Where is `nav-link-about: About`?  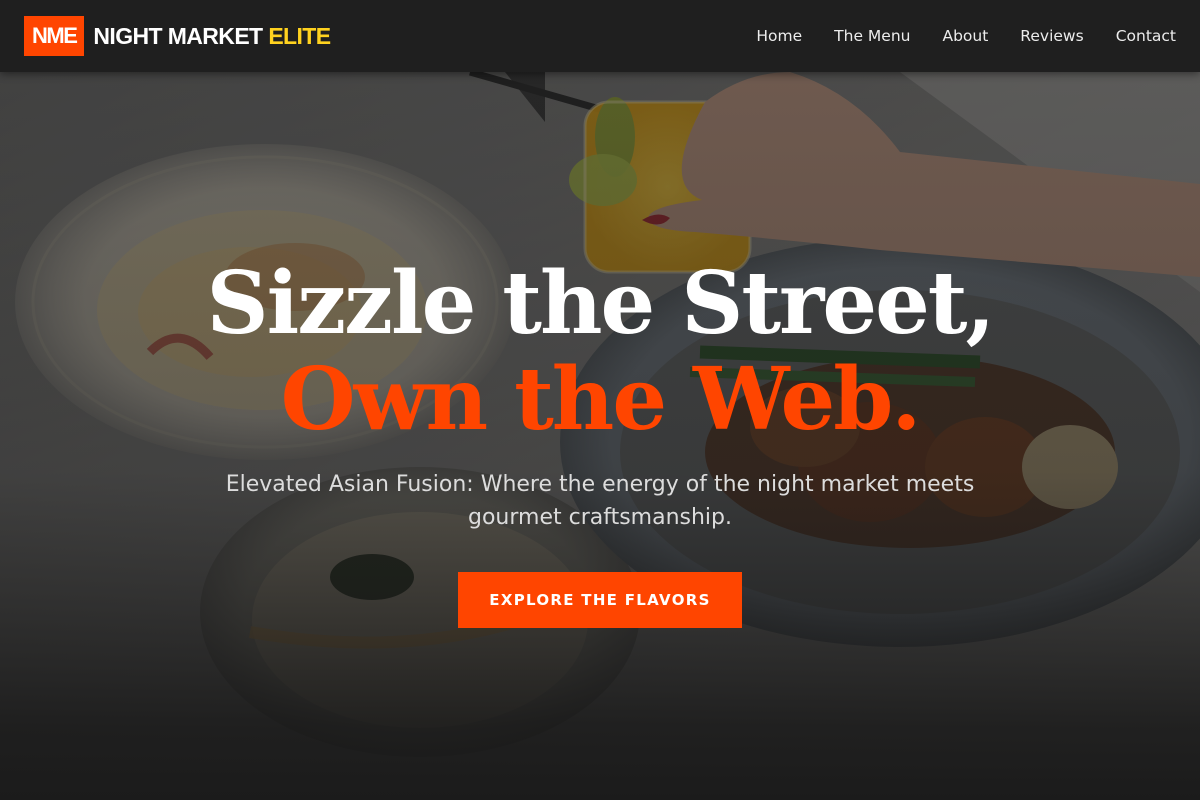
nav-link-about: About is located at coordinates (965, 36).